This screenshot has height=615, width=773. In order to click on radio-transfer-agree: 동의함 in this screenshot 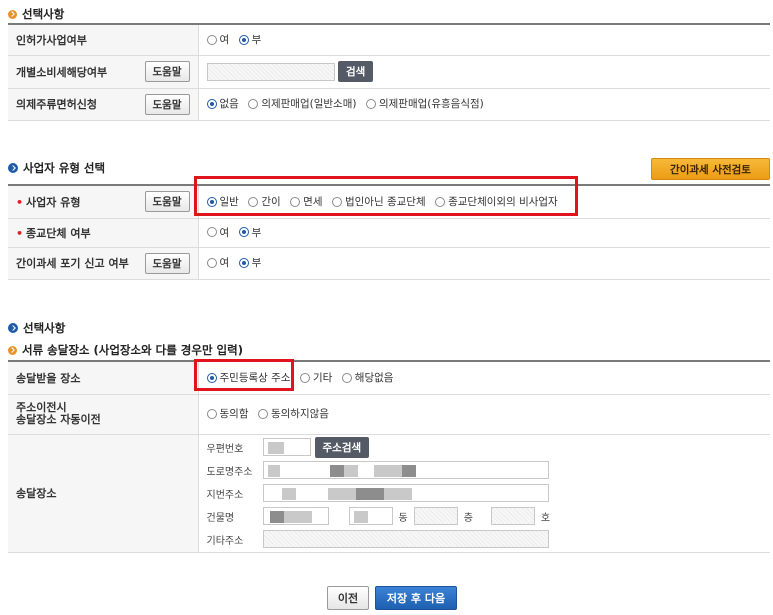, I will do `click(227, 413)`.